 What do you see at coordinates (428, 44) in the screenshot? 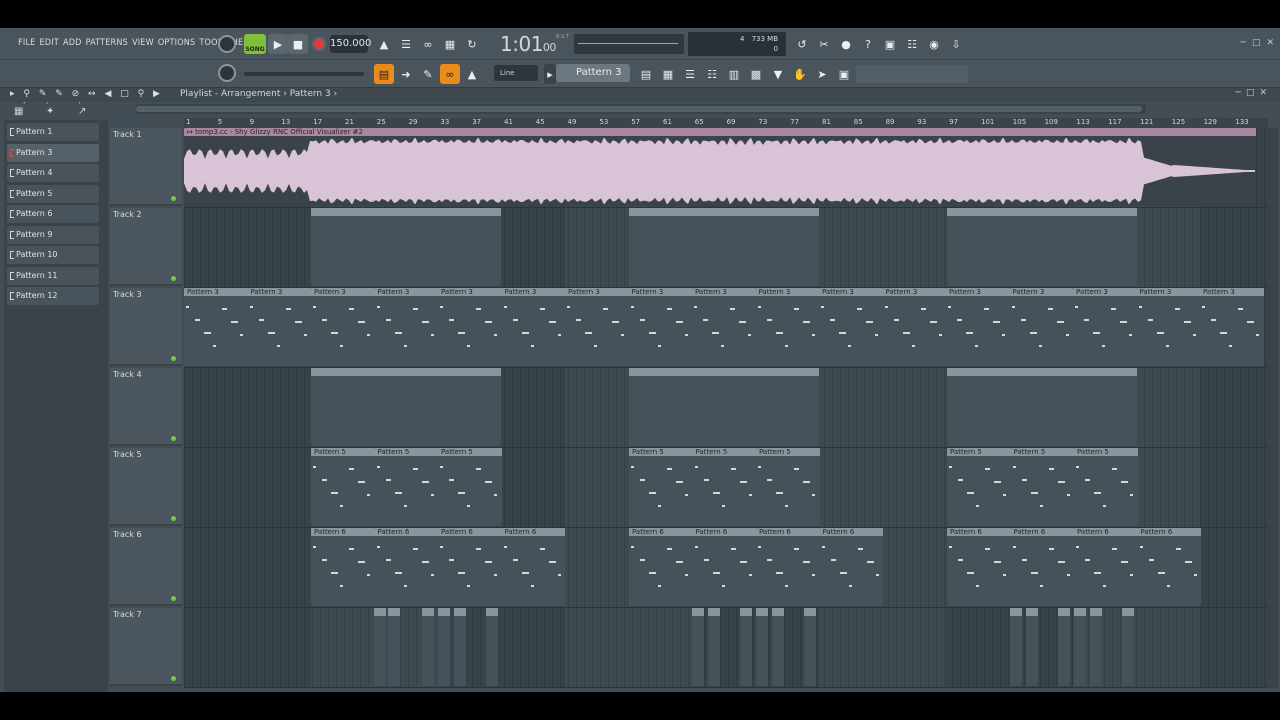
I see `countdown-icon: ∞` at bounding box center [428, 44].